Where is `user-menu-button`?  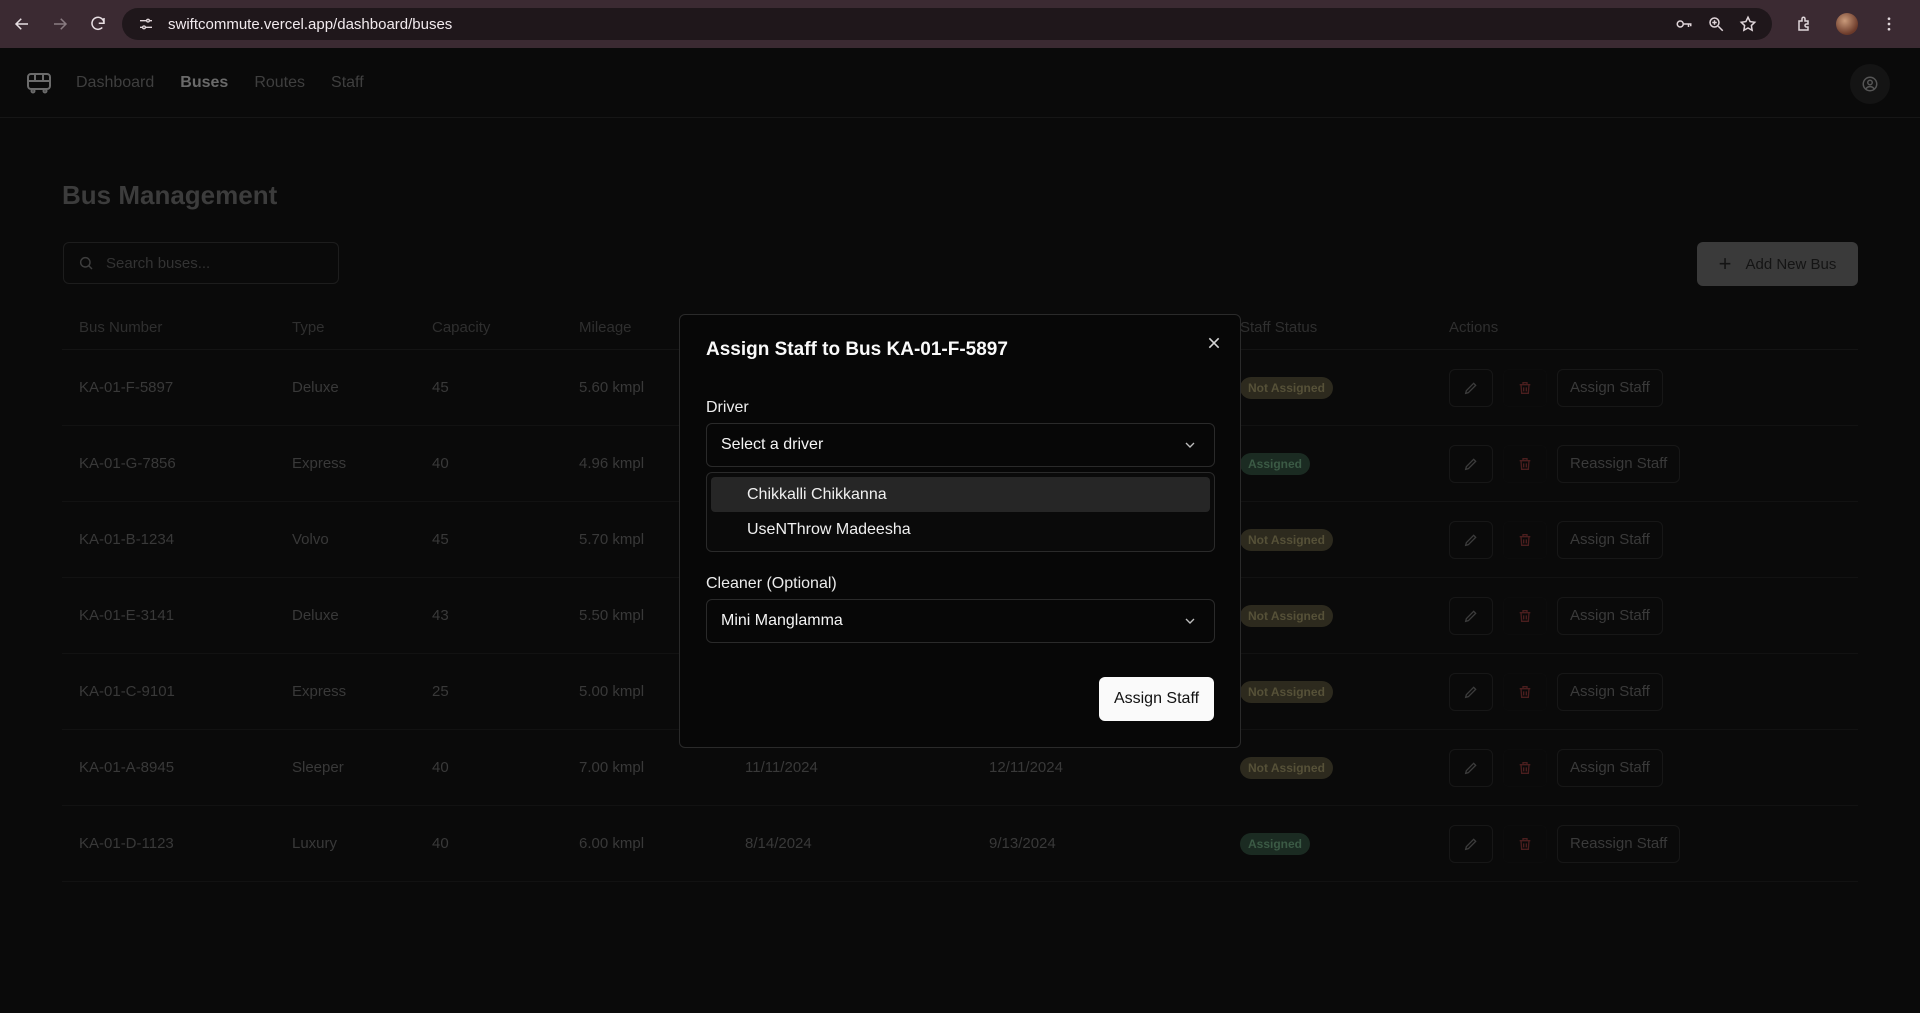
user-menu-button is located at coordinates (1870, 84).